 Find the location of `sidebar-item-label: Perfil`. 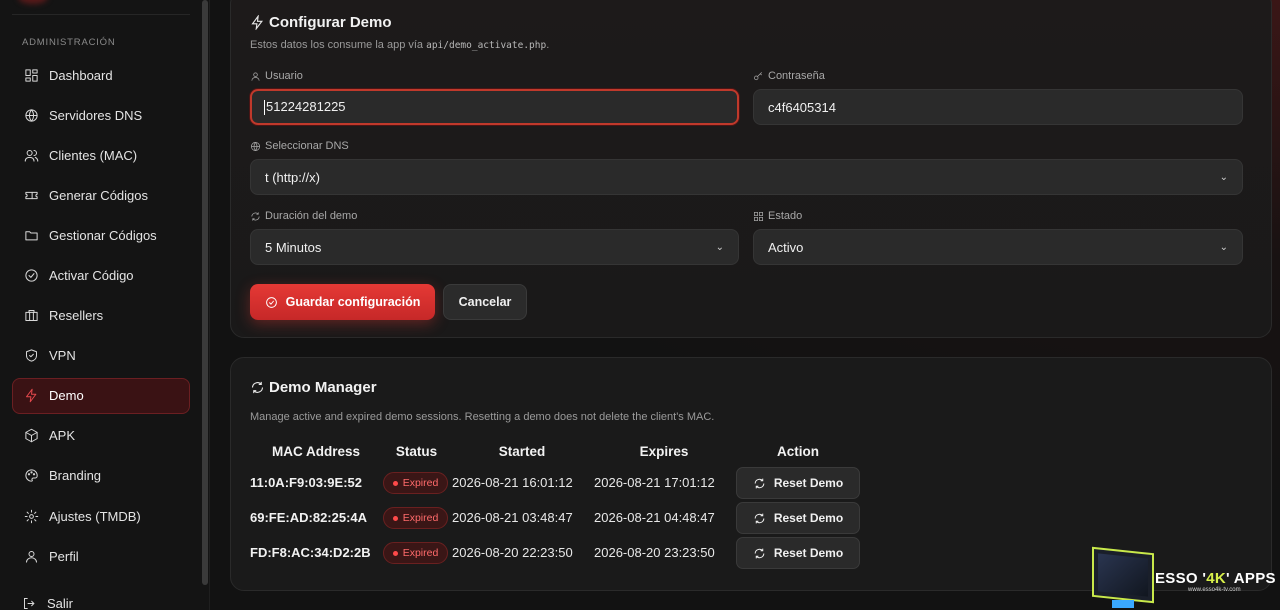

sidebar-item-label: Perfil is located at coordinates (64, 556).